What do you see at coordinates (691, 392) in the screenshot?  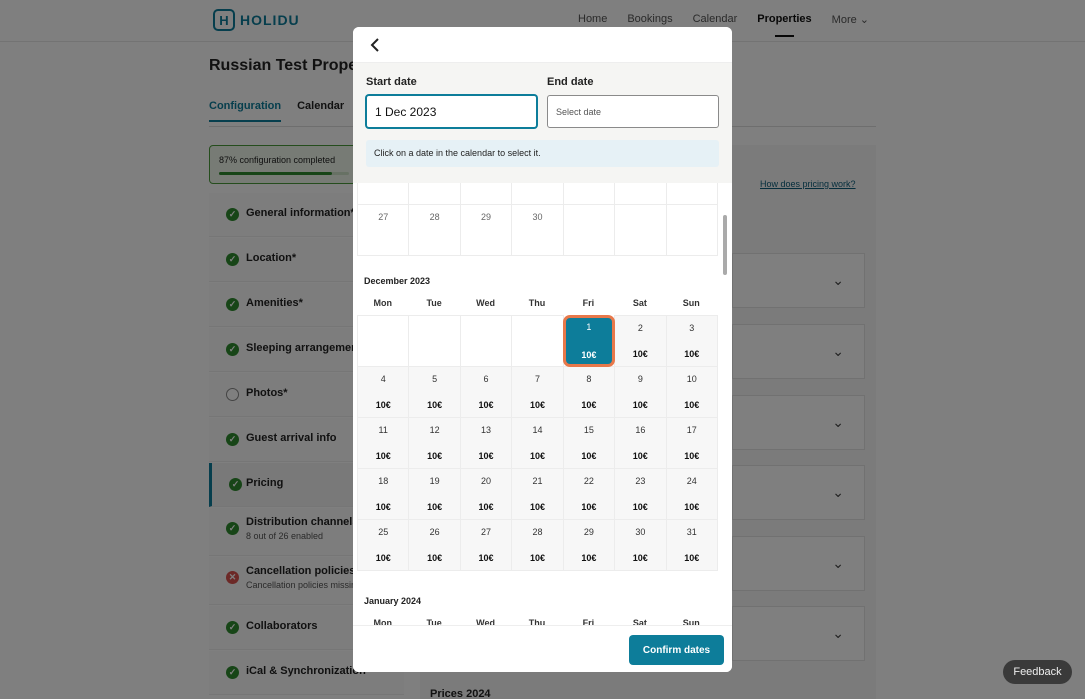 I see `calendar-day: 10 10€` at bounding box center [691, 392].